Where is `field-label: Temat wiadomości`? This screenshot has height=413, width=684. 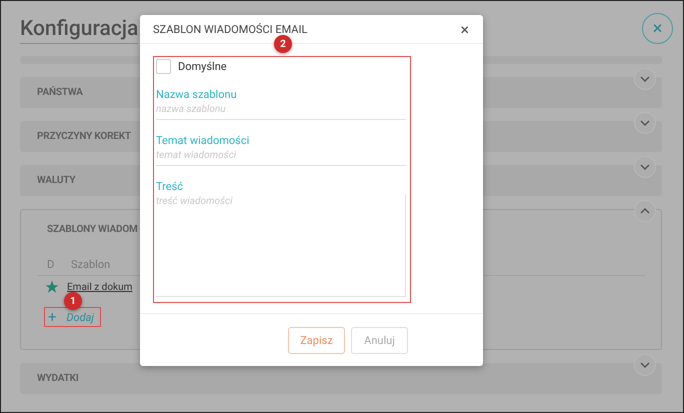
field-label: Temat wiadomości is located at coordinates (203, 141).